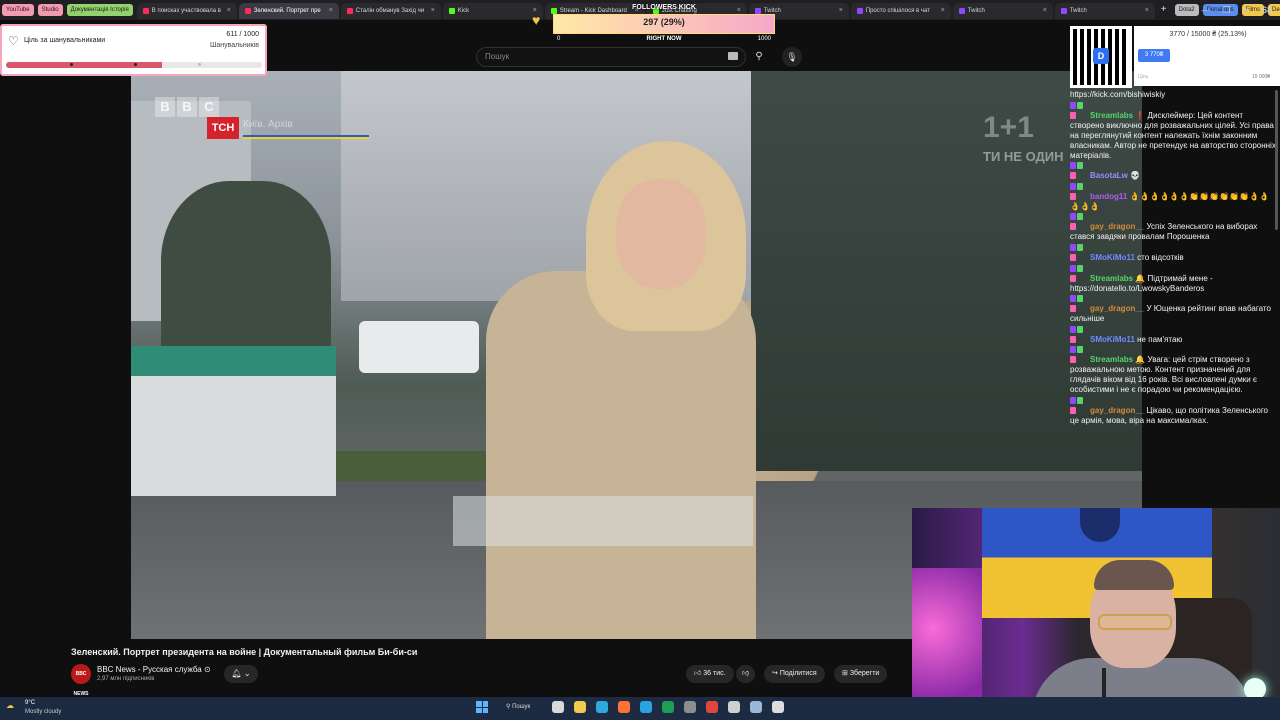  Describe the element at coordinates (668, 707) in the screenshot. I see `excel-icon` at that location.